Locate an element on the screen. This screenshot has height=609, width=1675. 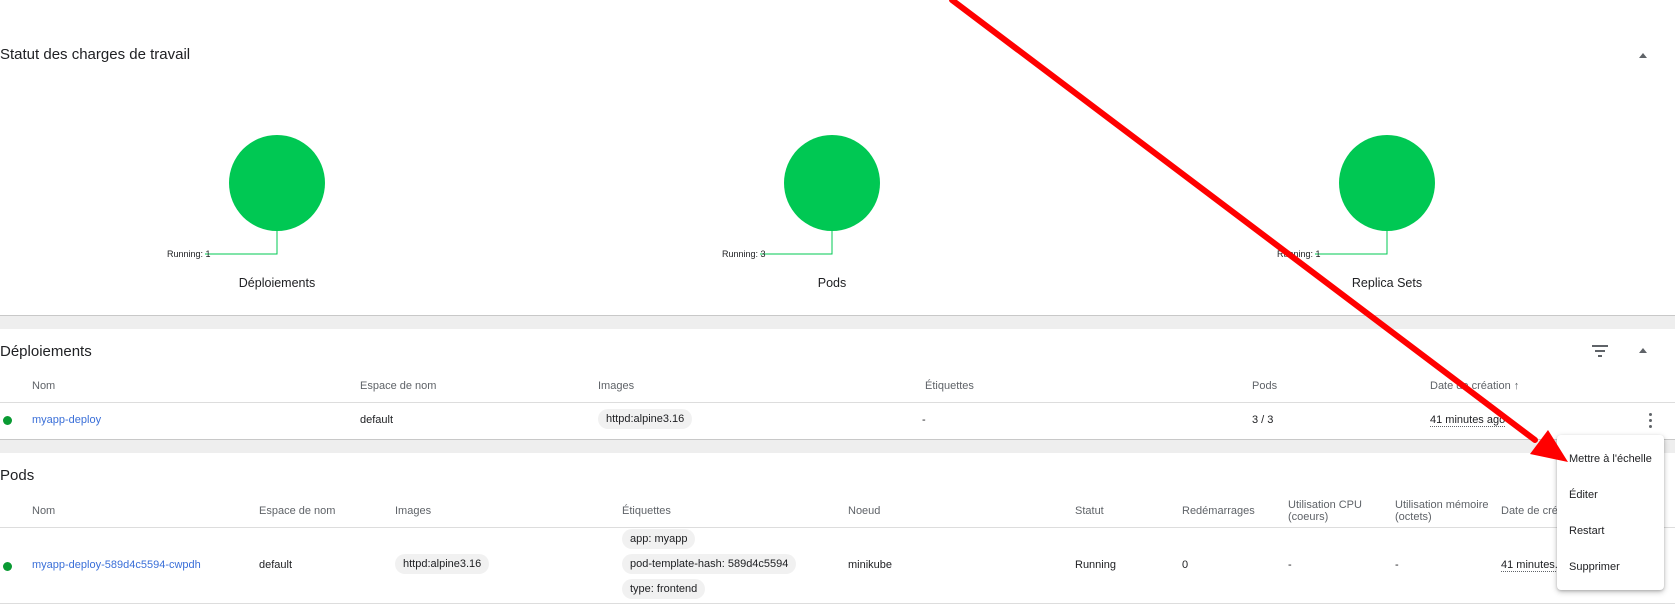
col-namespace: Espace de nom is located at coordinates (398, 386).